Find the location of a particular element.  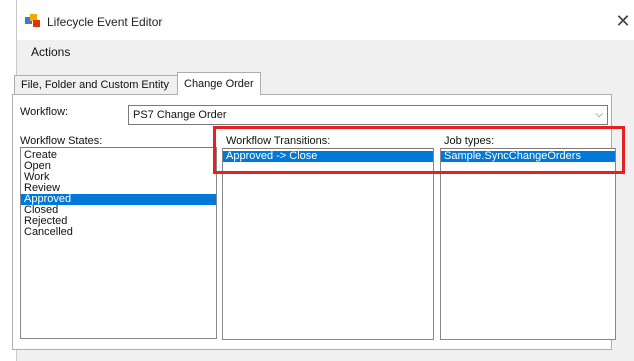

tab-file-folder-custom-entity: File, Folder and Custom Entity is located at coordinates (96, 85).